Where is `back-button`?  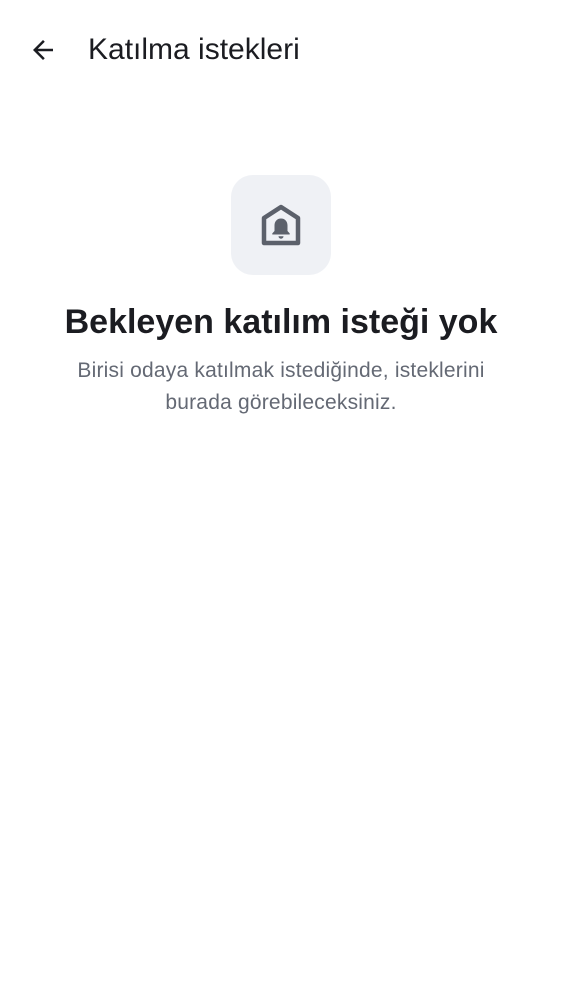
back-button is located at coordinates (43, 50).